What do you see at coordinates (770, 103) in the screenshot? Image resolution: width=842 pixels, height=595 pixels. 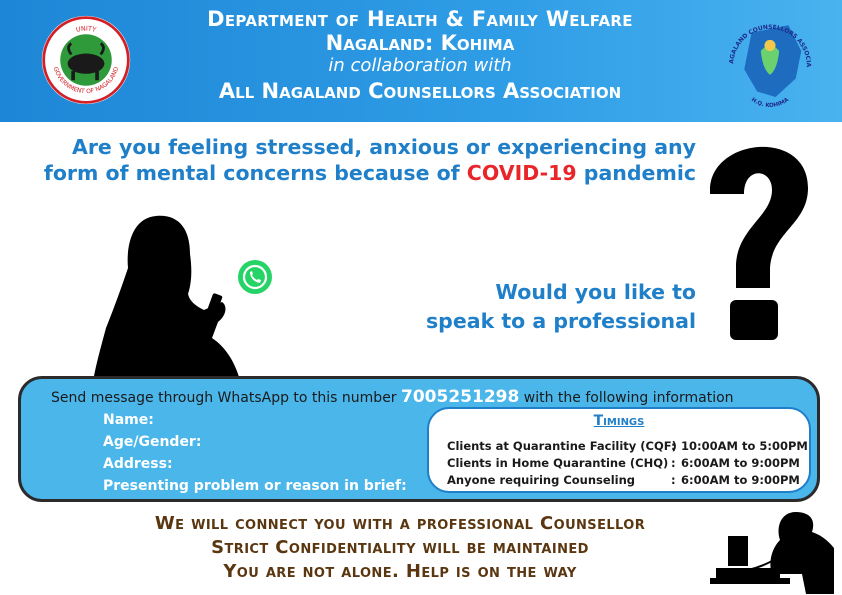 I see `svg-text: H.Q. KOHIMA` at bounding box center [770, 103].